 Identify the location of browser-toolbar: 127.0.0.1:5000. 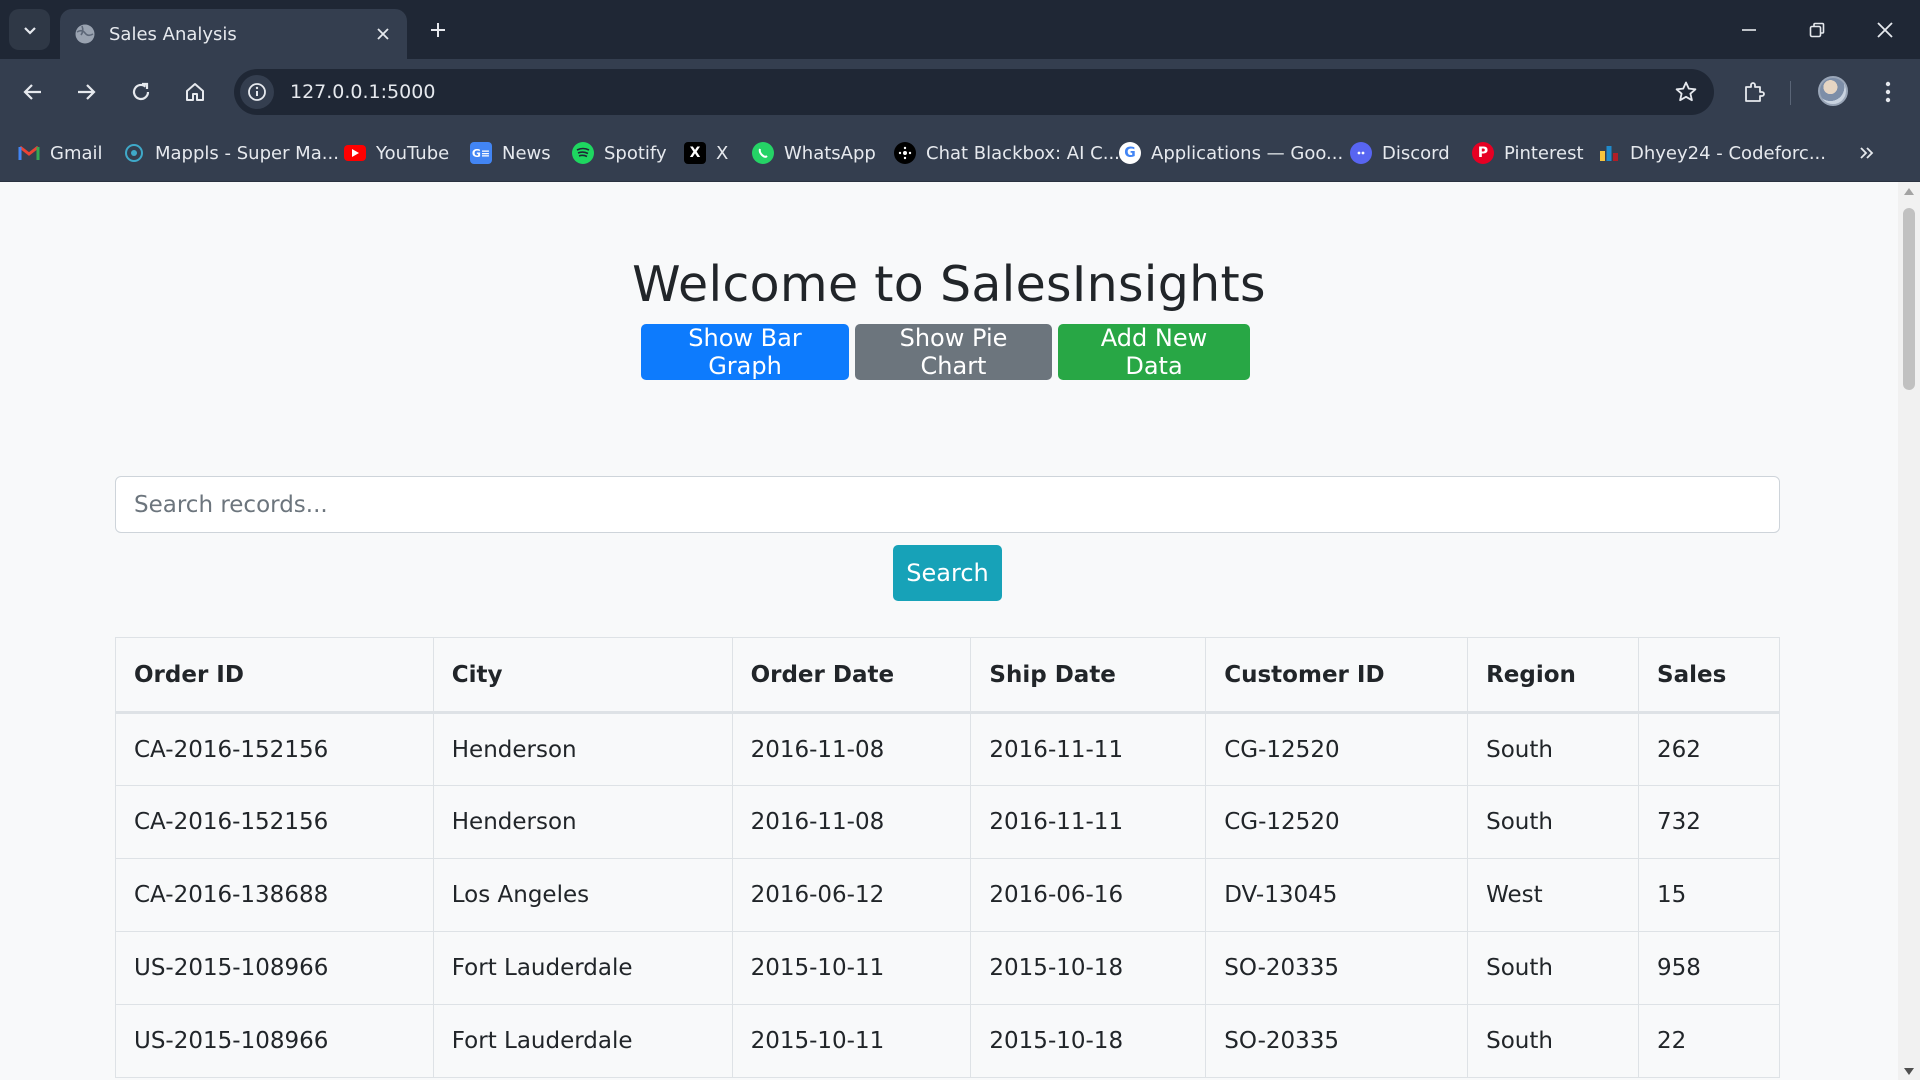
(960, 91).